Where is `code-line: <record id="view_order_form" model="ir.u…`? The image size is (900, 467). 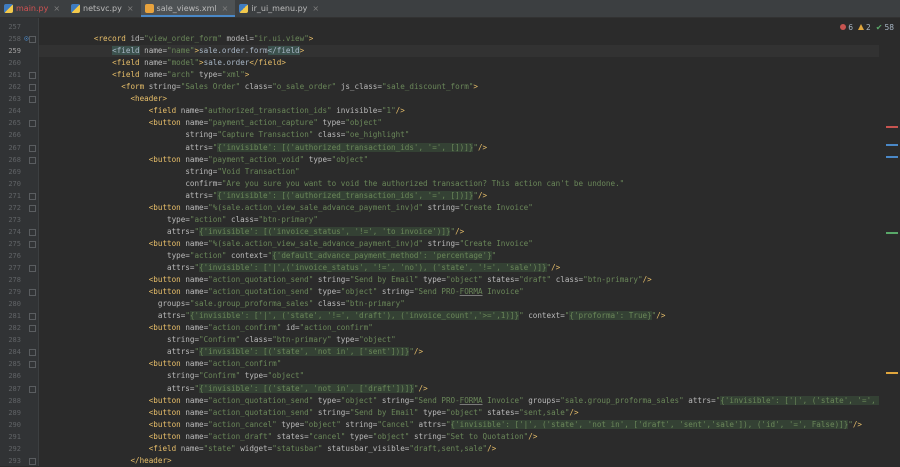
code-line: <record id="view_order_form" model="ir.u… is located at coordinates (459, 39).